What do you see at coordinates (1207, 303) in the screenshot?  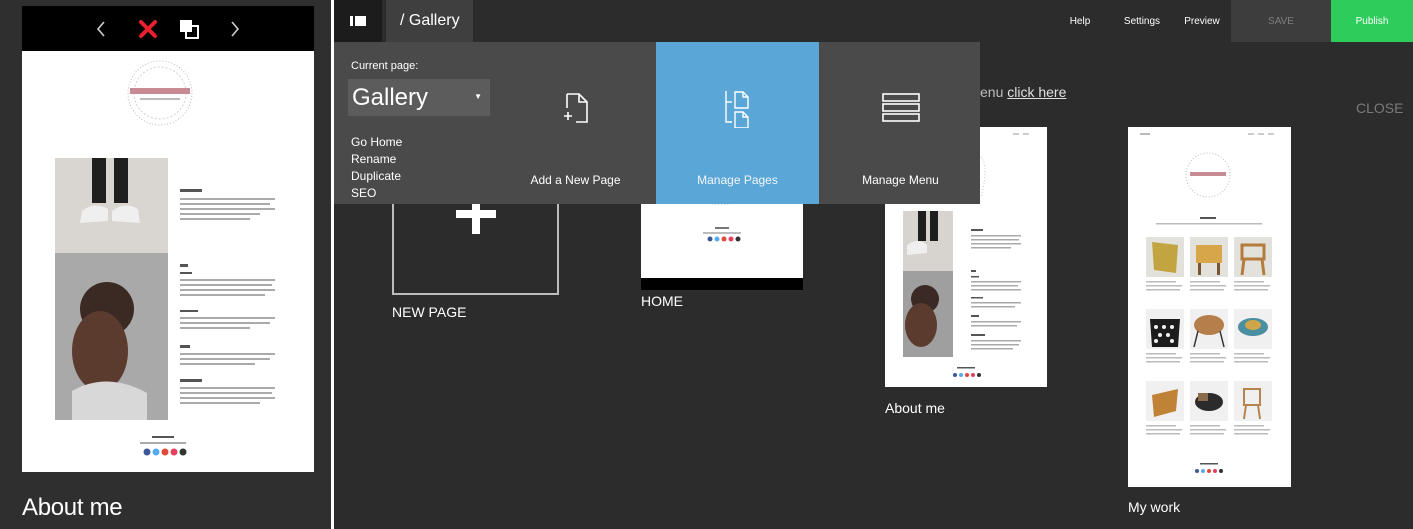 I see `my-work-thumbnail-image` at bounding box center [1207, 303].